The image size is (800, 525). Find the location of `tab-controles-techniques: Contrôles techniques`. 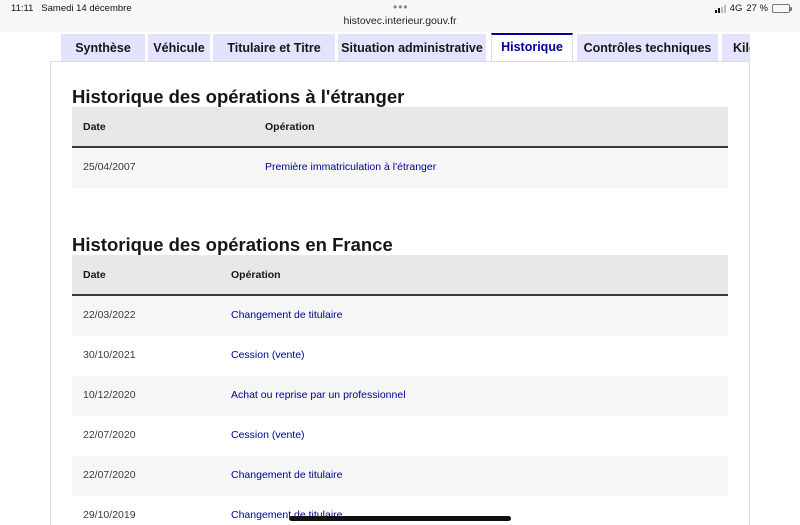

tab-controles-techniques: Contrôles techniques is located at coordinates (647, 48).